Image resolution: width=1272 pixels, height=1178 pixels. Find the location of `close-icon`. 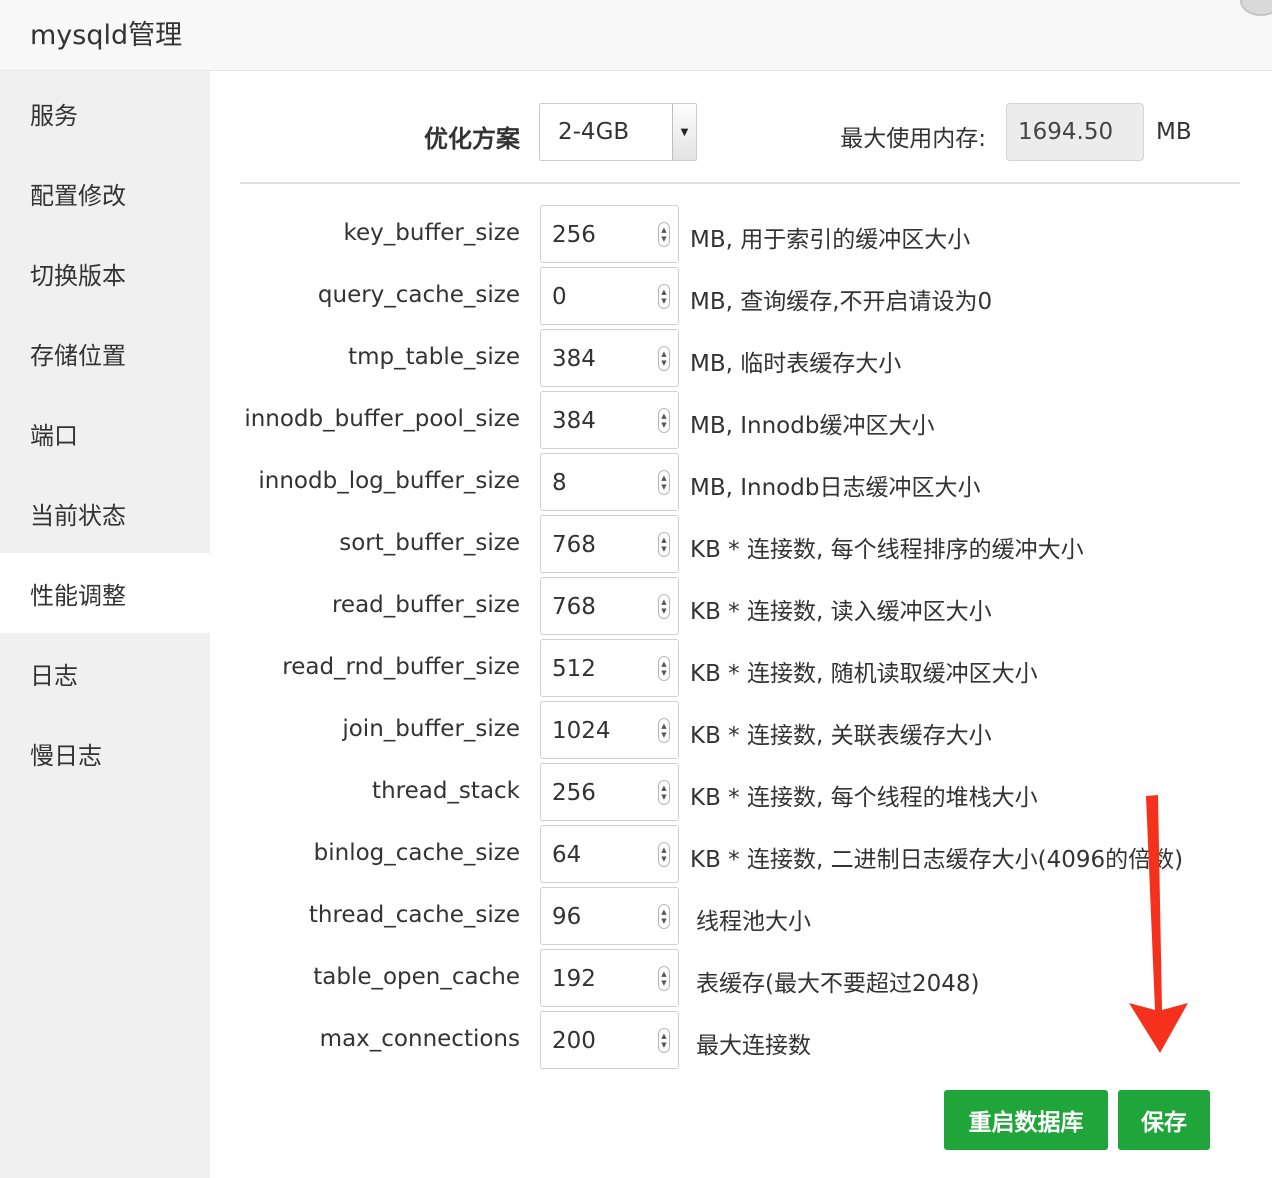

close-icon is located at coordinates (1256, 8).